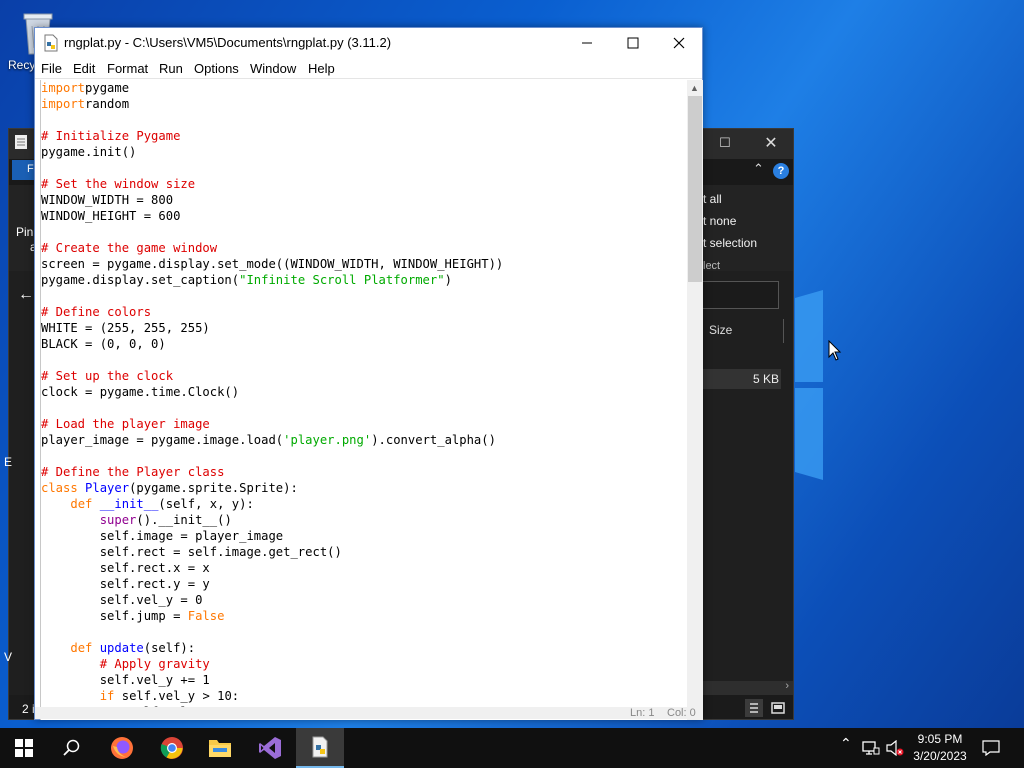 The width and height of the screenshot is (1024, 768). What do you see at coordinates (272, 472) in the screenshot?
I see `code-line: # Define the Player class` at bounding box center [272, 472].